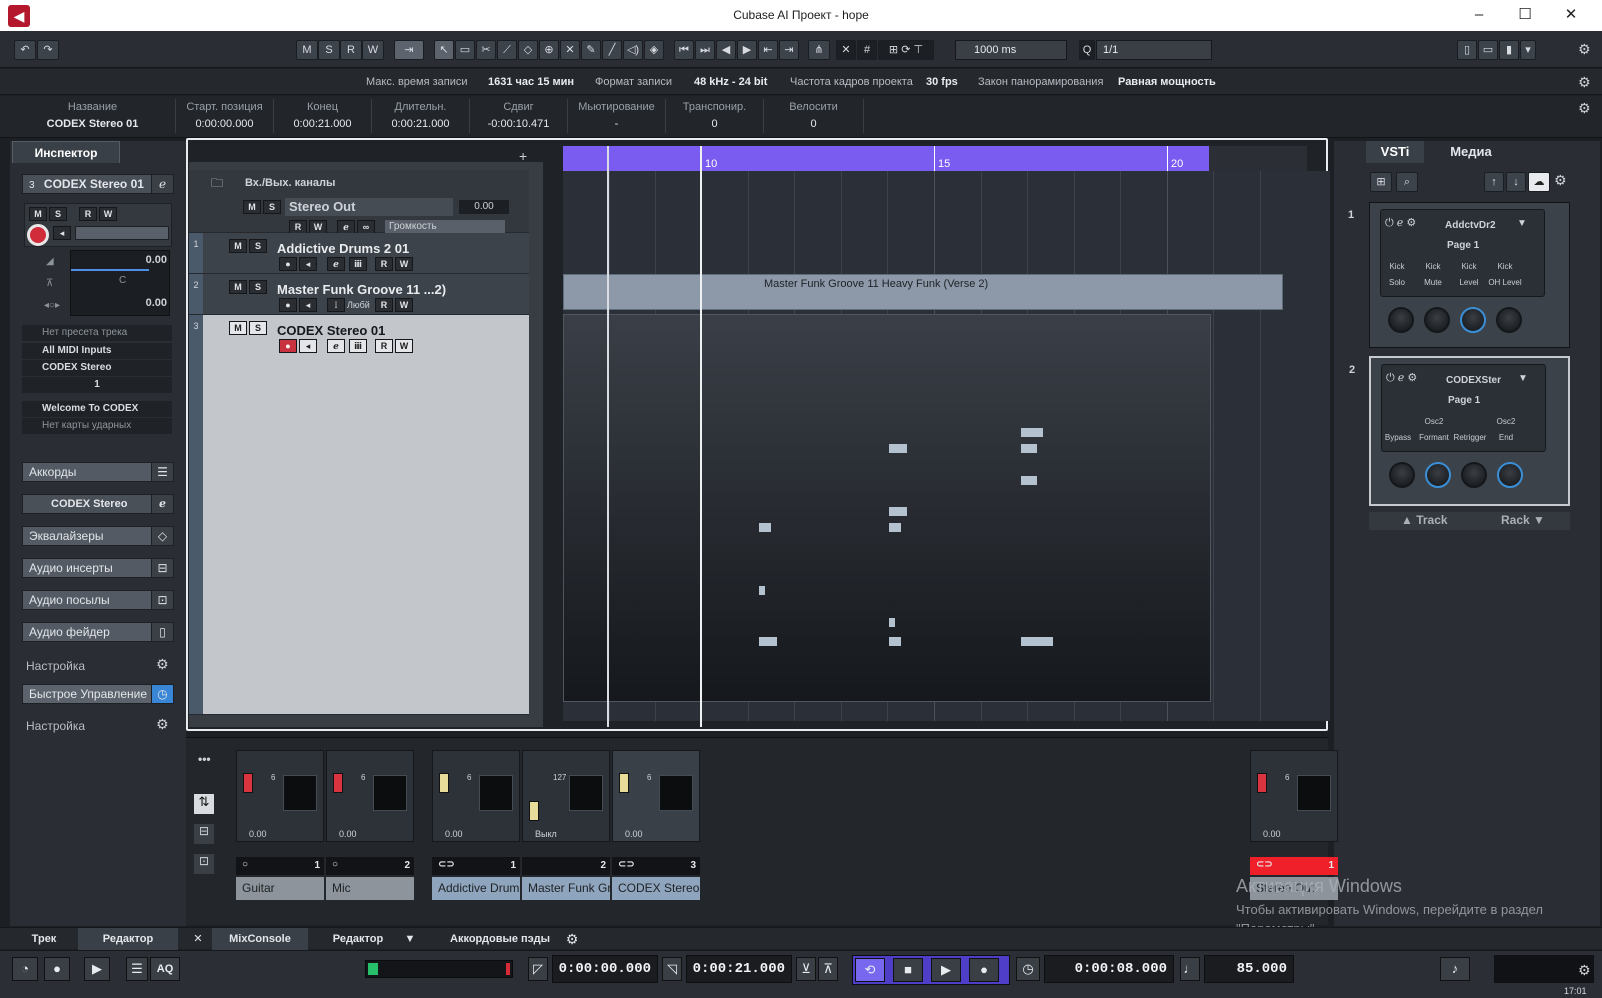 The image size is (1602, 998). I want to click on track-3-record-button: ●, so click(288, 346).